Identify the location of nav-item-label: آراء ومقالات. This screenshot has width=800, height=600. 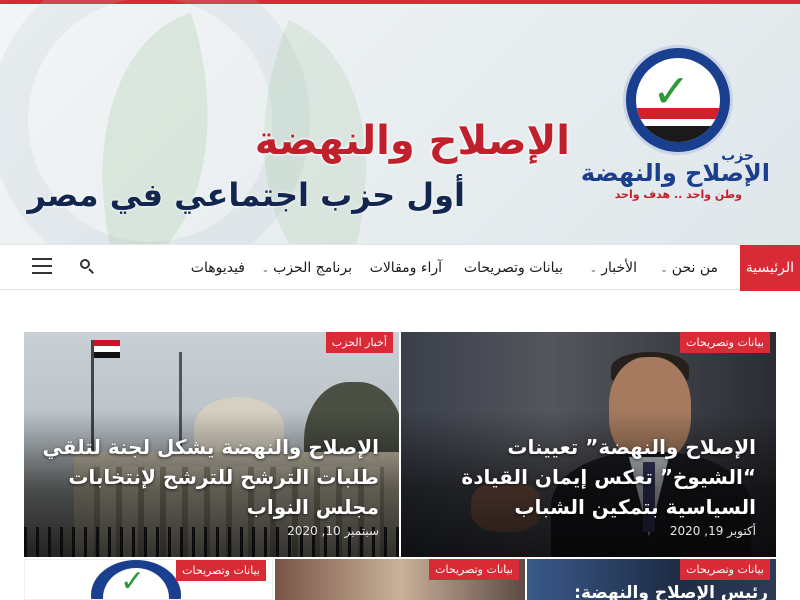
(405, 268).